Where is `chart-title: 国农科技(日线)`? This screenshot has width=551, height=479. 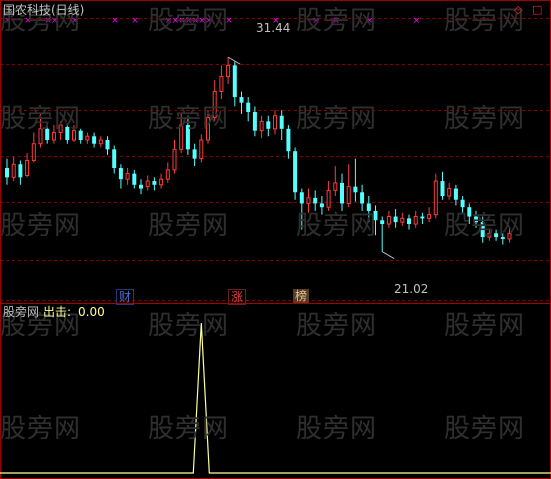
chart-title: 国农科技(日线) is located at coordinates (44, 10).